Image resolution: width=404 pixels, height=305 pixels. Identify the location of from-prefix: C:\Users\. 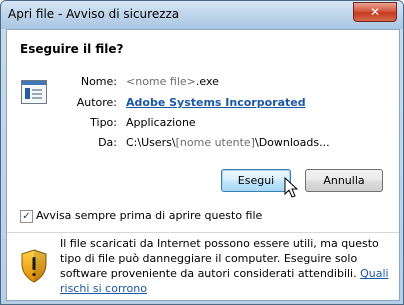
(151, 142).